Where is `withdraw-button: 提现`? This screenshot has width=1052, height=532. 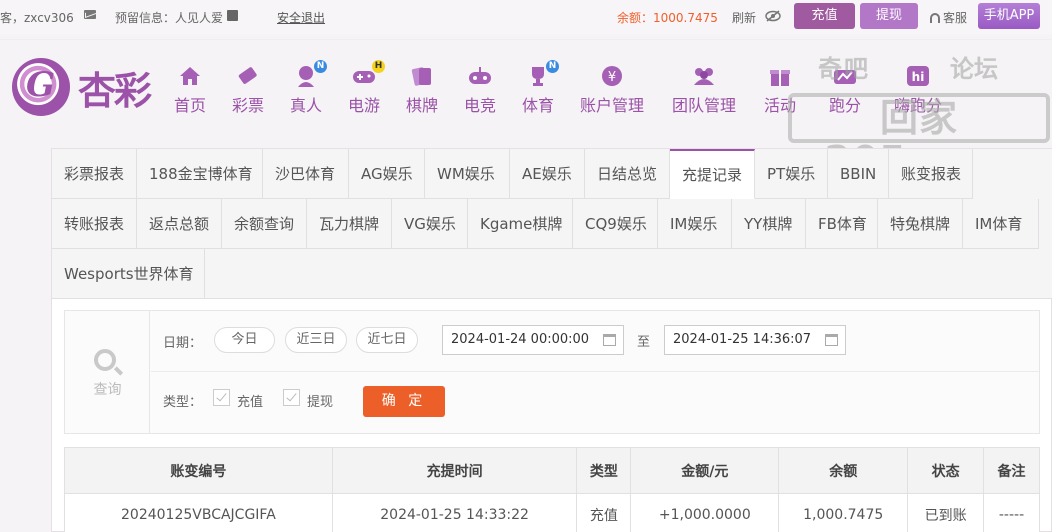 withdraw-button: 提现 is located at coordinates (889, 16).